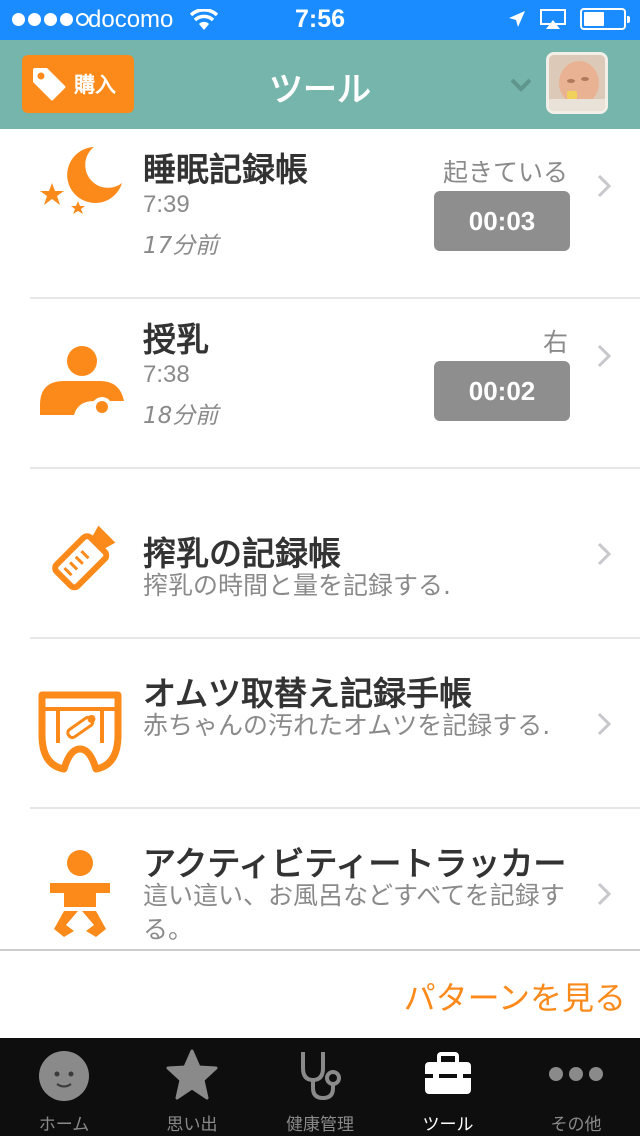 Image resolution: width=640 pixels, height=1136 pixels. What do you see at coordinates (192, 1074) in the screenshot?
I see `star-icon` at bounding box center [192, 1074].